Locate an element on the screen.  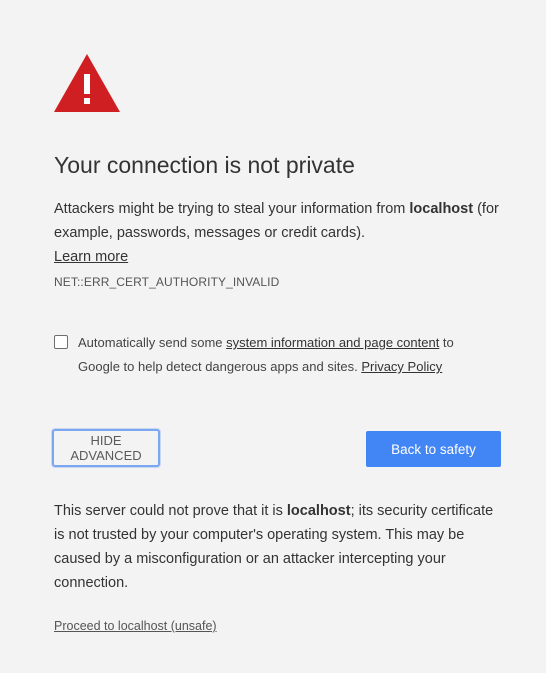
learn-more-link: Learn more is located at coordinates (91, 257).